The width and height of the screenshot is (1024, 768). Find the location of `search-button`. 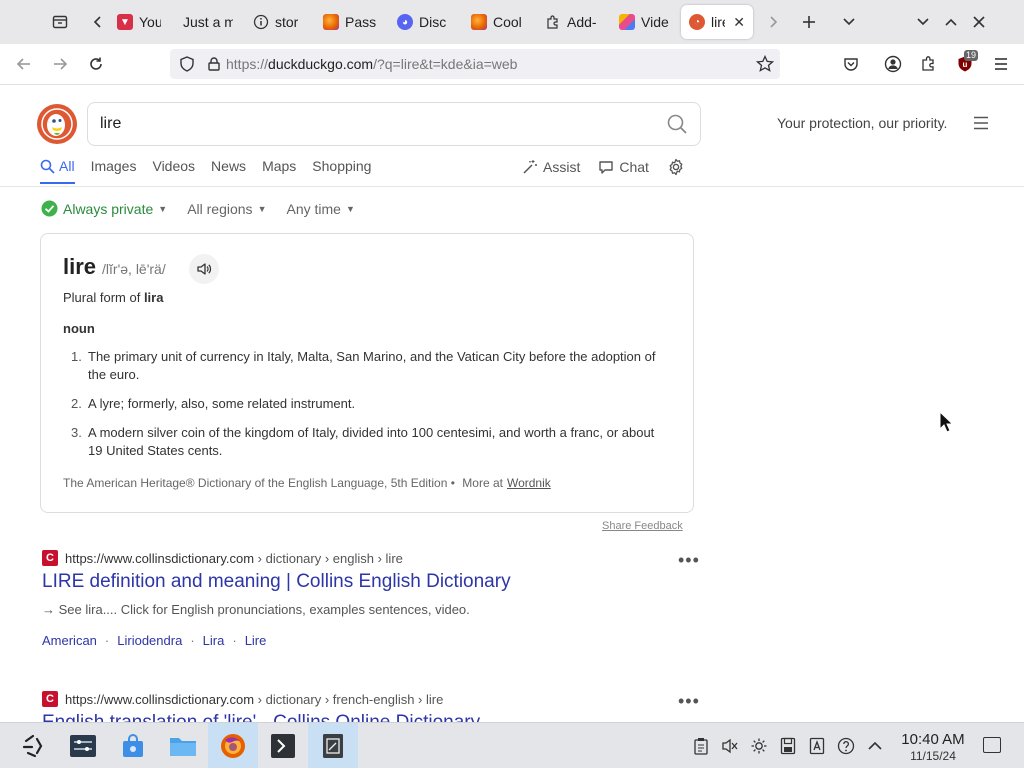

search-button is located at coordinates (677, 126).